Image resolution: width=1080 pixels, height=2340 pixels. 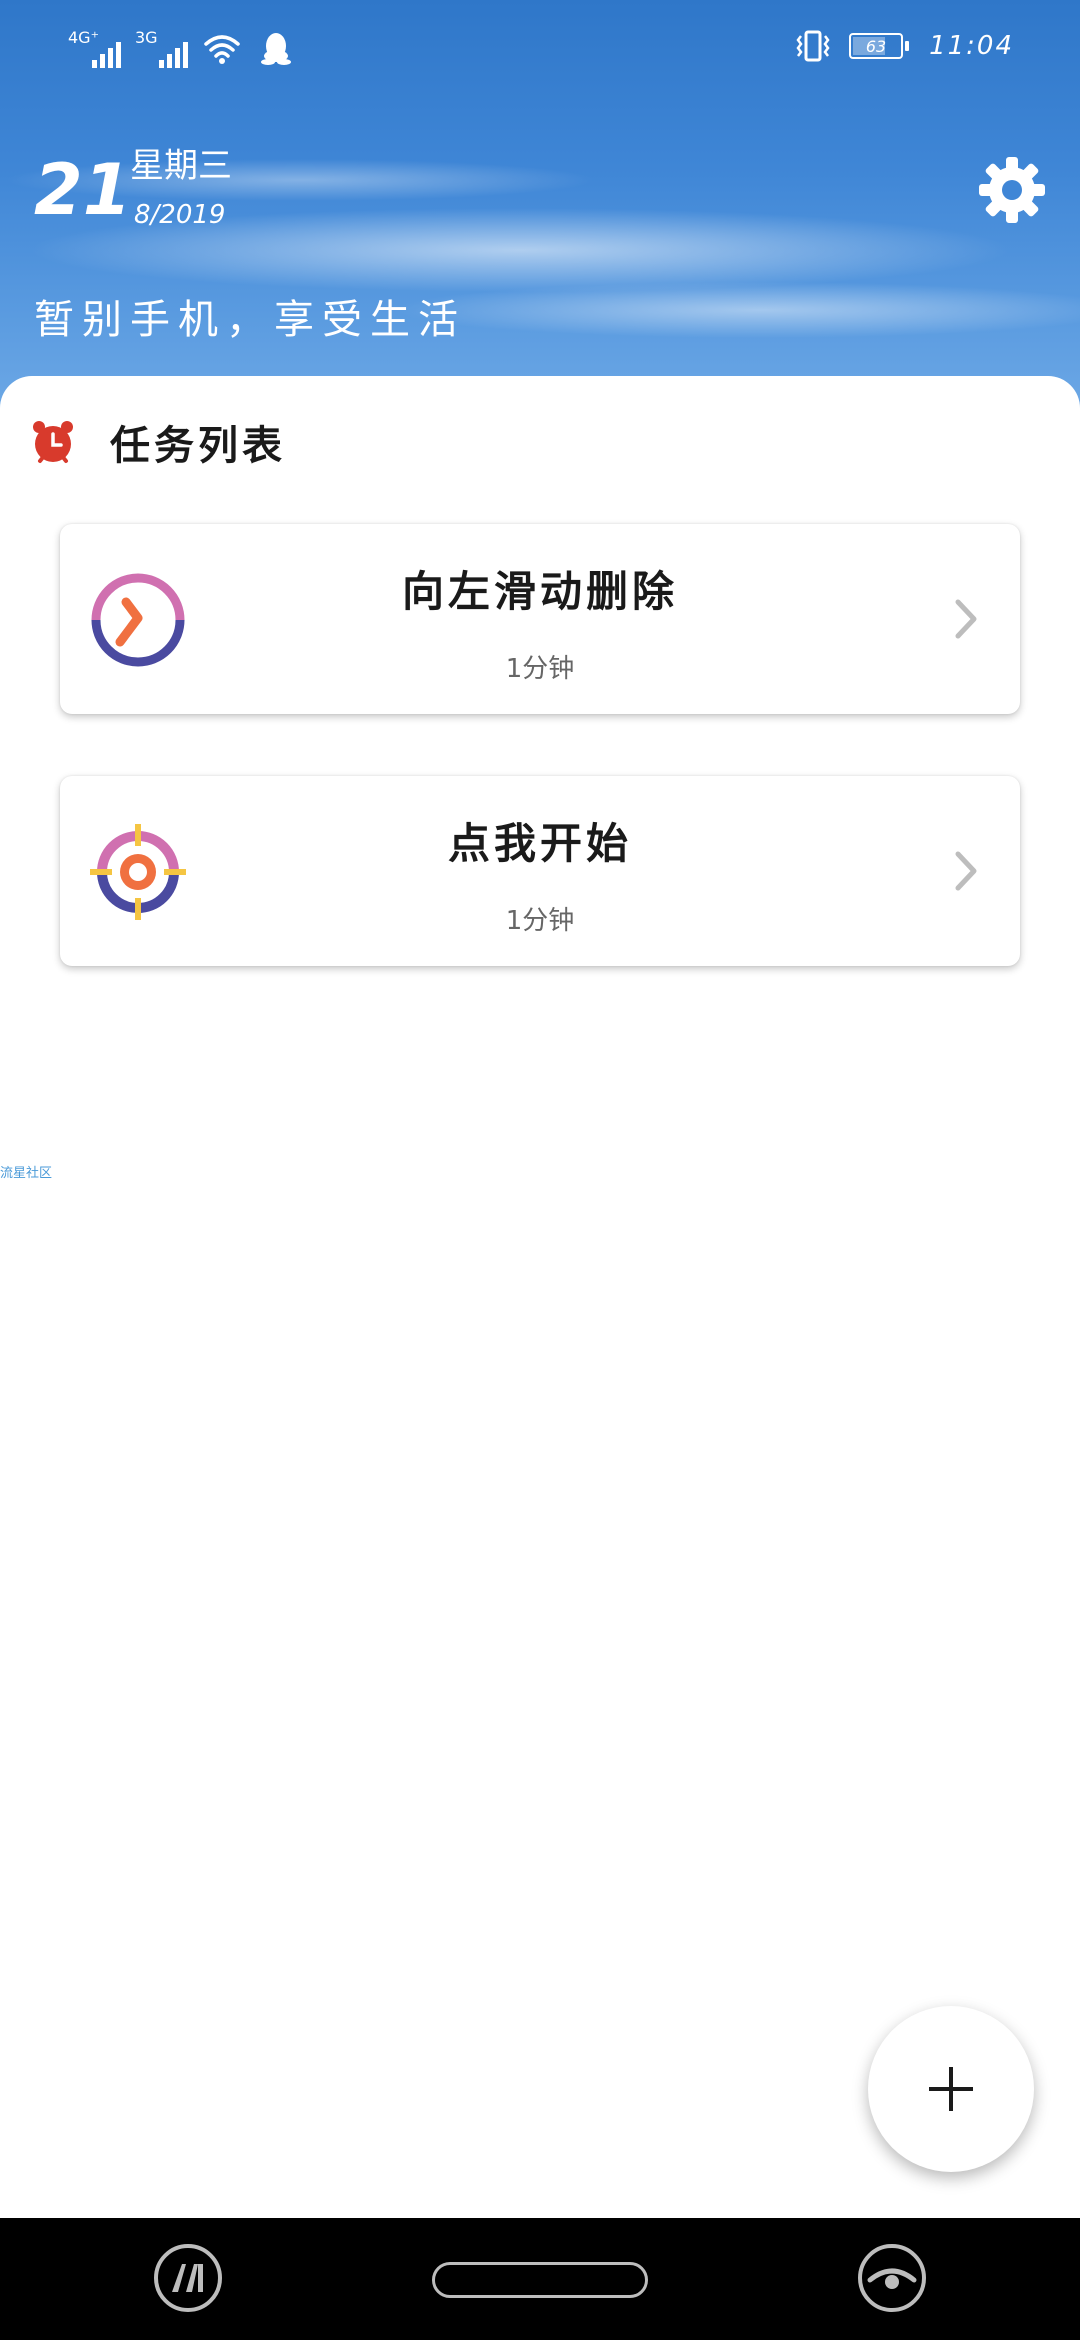 I want to click on slogan-text: 暂别手机，享受生活, so click(x=250, y=320).